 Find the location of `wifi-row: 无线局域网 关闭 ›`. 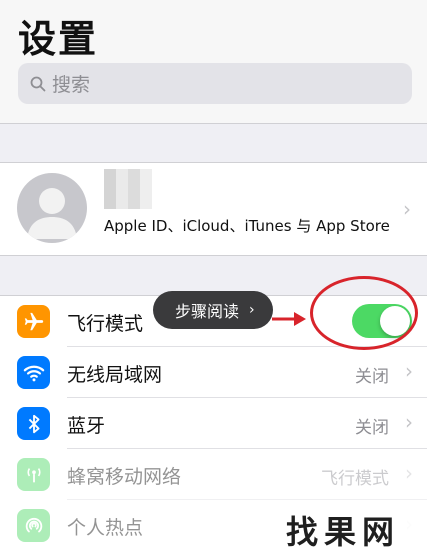

wifi-row: 无线局域网 关闭 › is located at coordinates (213, 372).